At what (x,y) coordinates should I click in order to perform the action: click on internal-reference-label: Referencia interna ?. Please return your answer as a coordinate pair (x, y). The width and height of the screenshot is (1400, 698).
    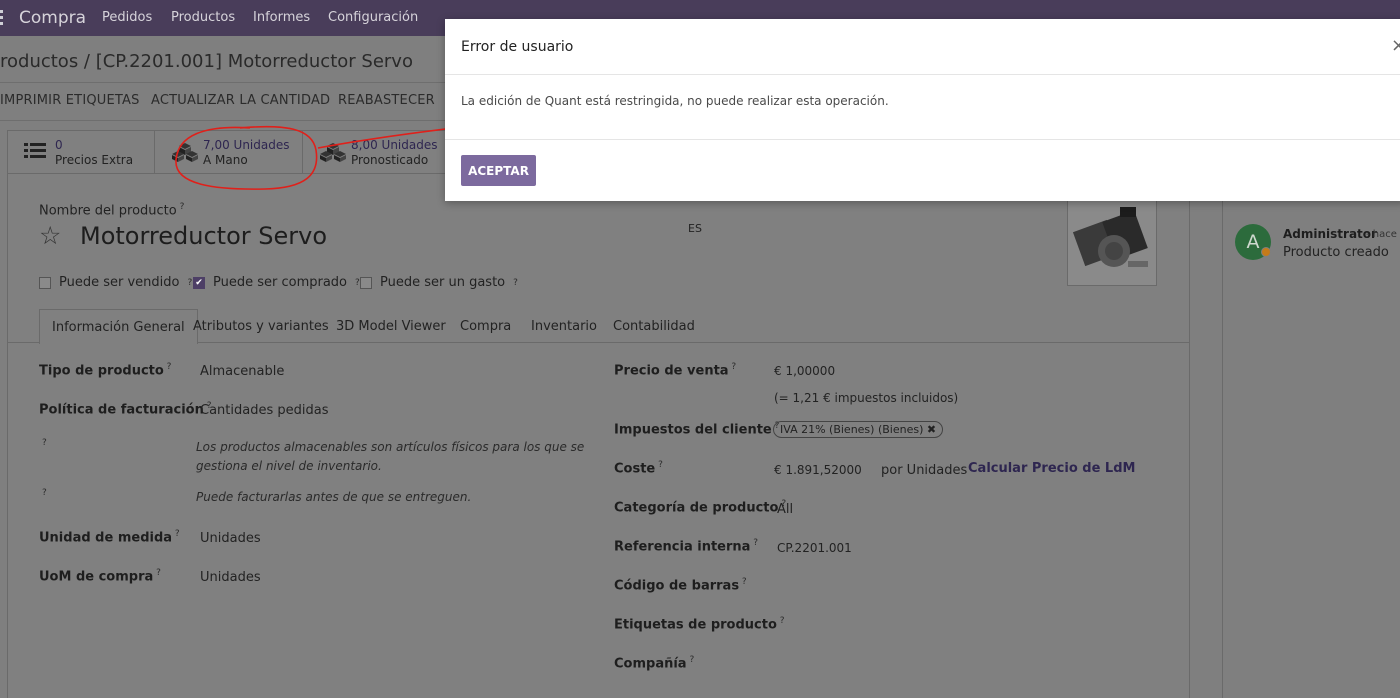
    Looking at the image, I should click on (686, 546).